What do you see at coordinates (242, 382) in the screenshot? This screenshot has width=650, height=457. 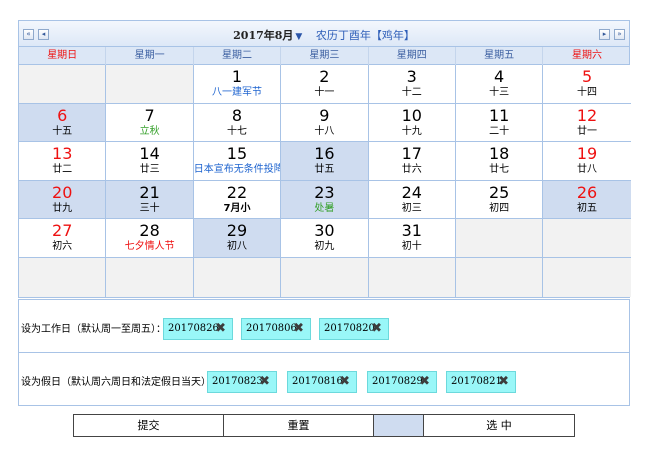 I see `holiday-tag: 20170823 ✖` at bounding box center [242, 382].